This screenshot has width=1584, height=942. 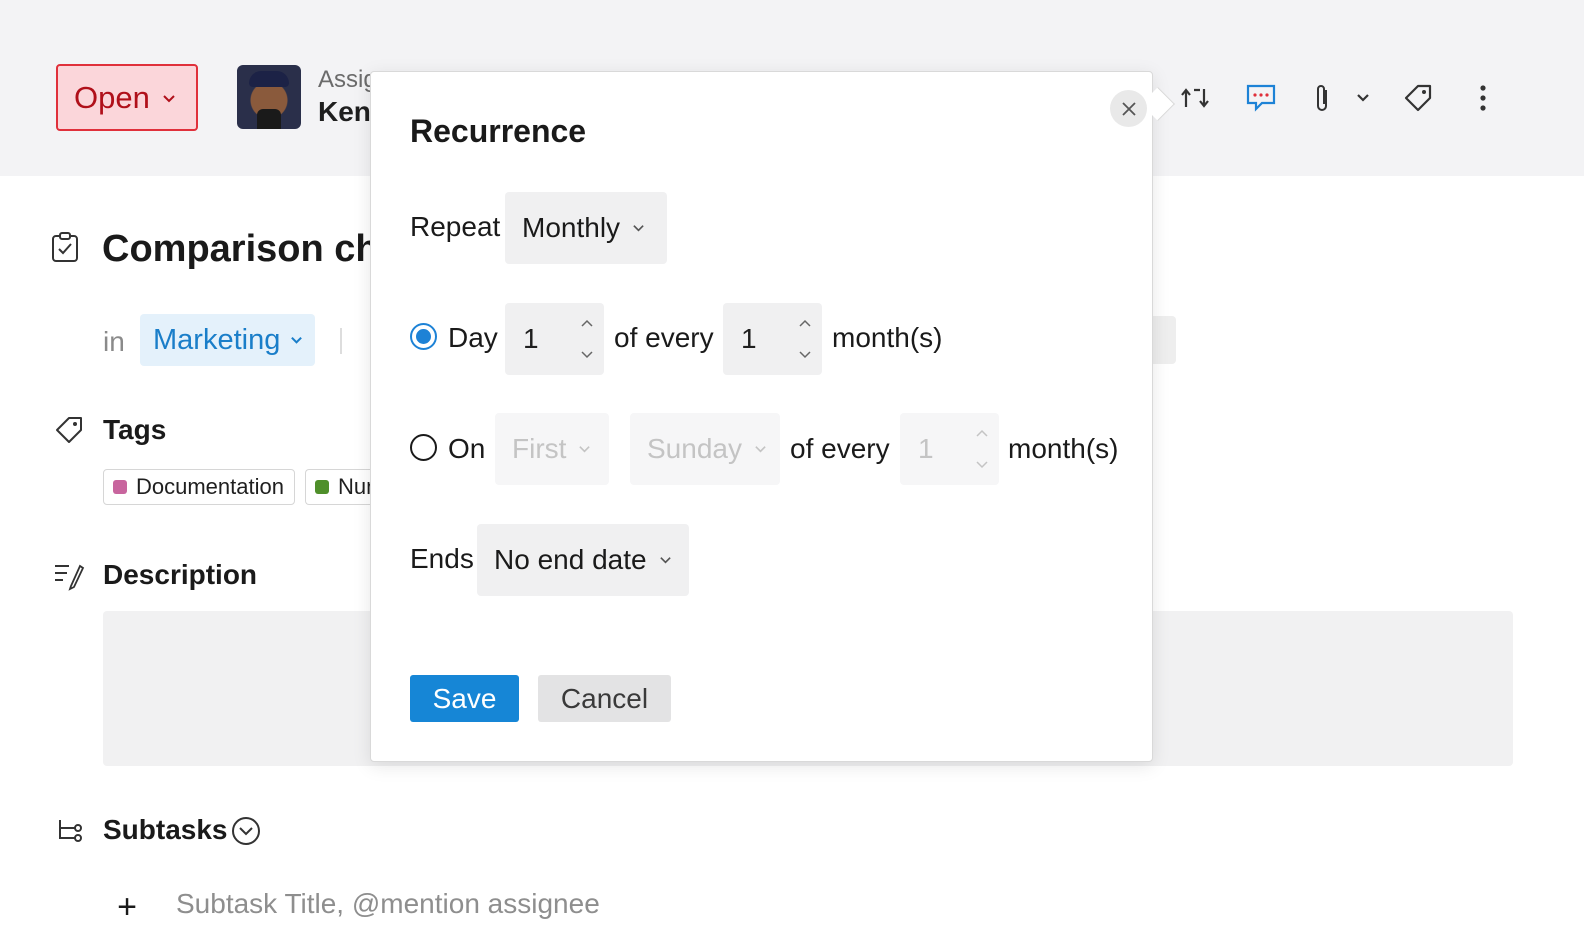 I want to click on subtask-title-input, so click(x=476, y=904).